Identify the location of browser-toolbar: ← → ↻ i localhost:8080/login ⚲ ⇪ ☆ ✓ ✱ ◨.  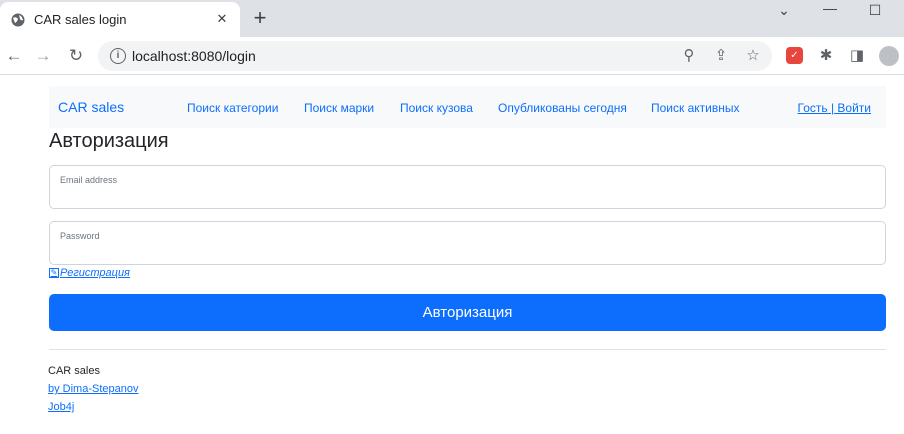
(452, 56).